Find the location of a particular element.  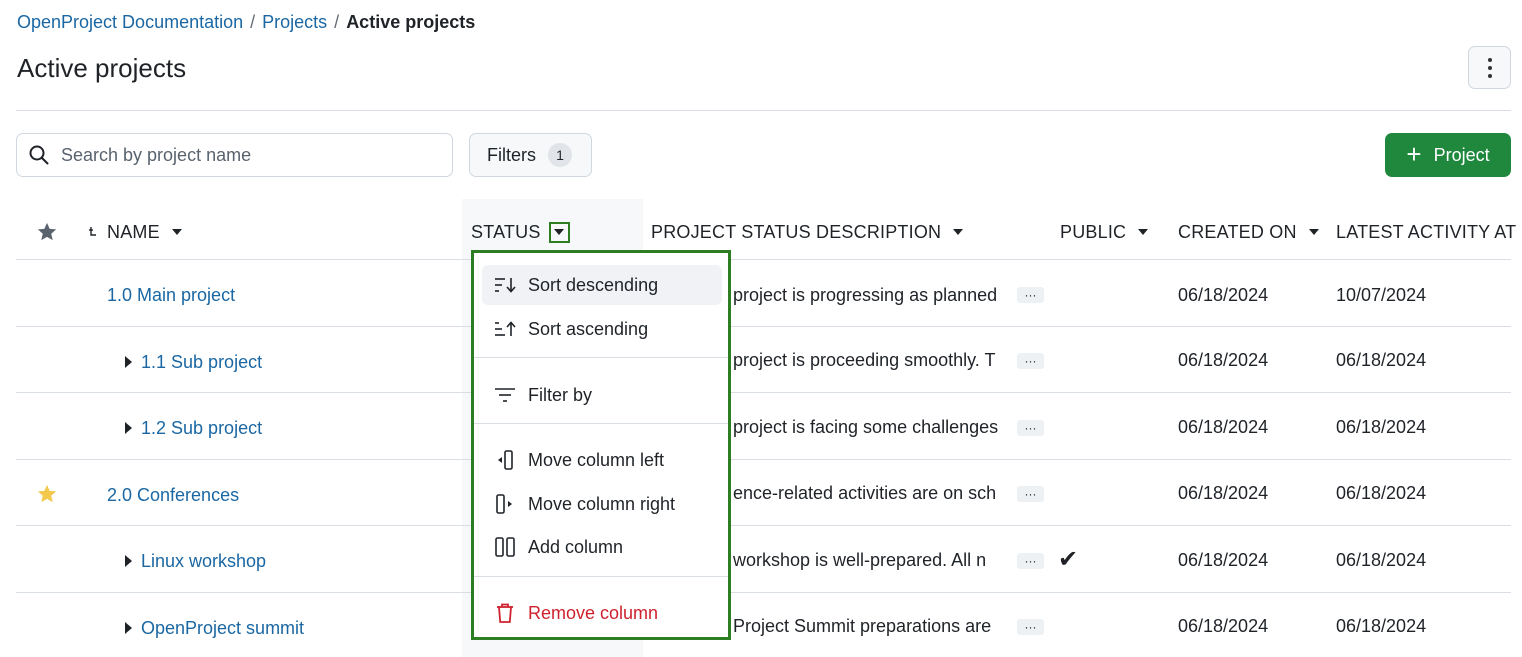

breadcrumb-current: Active projects is located at coordinates (411, 21).